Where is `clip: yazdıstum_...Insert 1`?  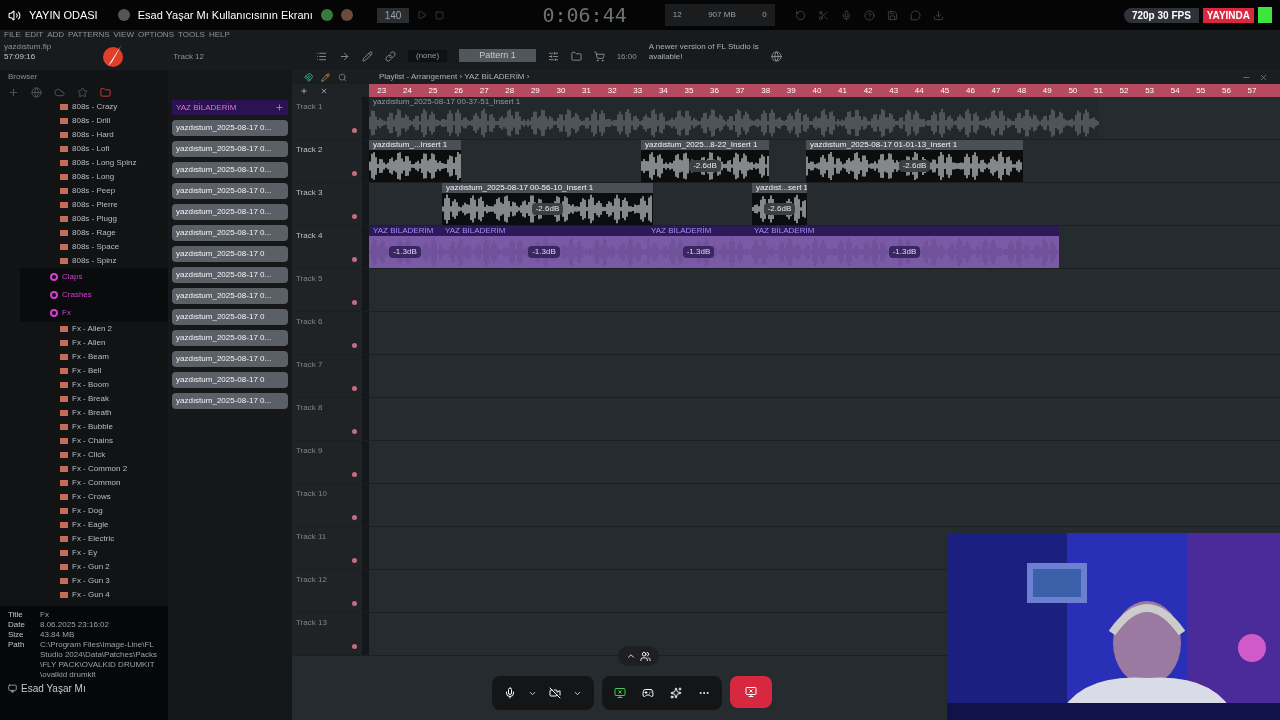 clip: yazdıstum_...Insert 1 is located at coordinates (415, 161).